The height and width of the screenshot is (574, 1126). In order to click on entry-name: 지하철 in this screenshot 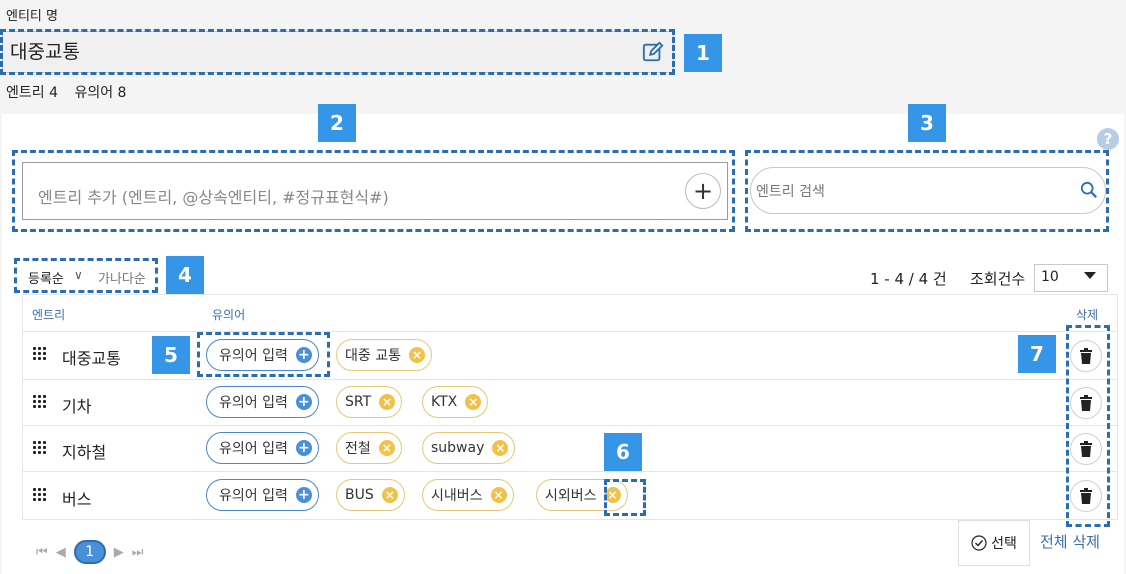, I will do `click(84, 452)`.